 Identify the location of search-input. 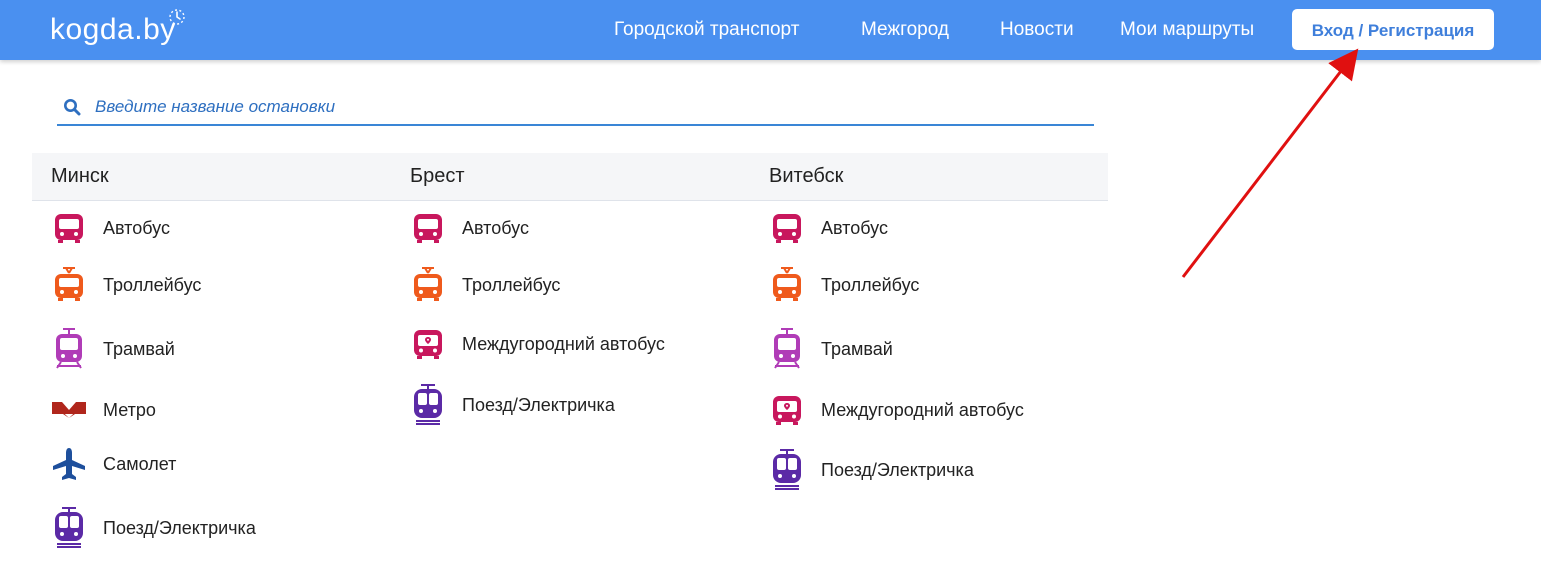
(585, 107).